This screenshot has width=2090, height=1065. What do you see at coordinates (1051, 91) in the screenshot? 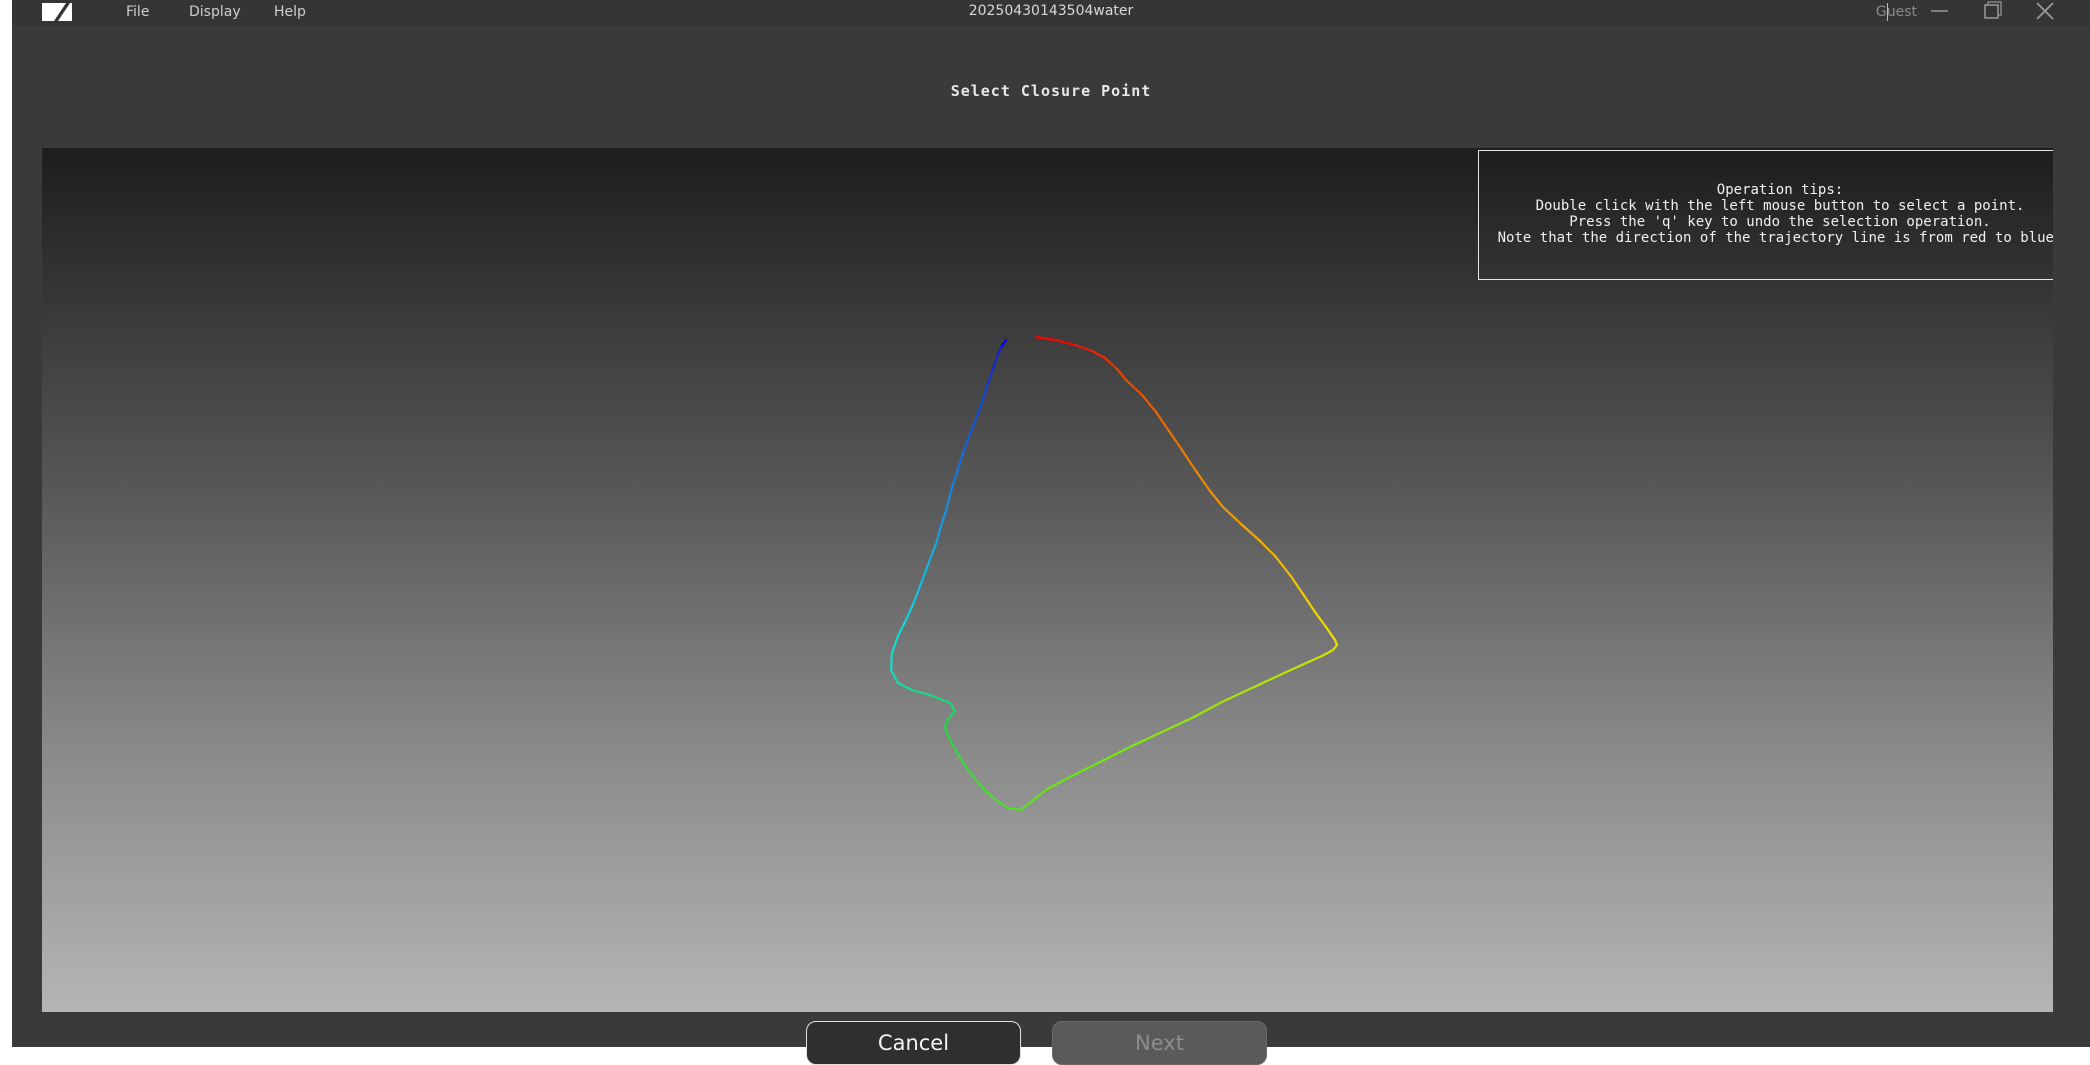
I see `dialog-title: Select Closure Point` at bounding box center [1051, 91].